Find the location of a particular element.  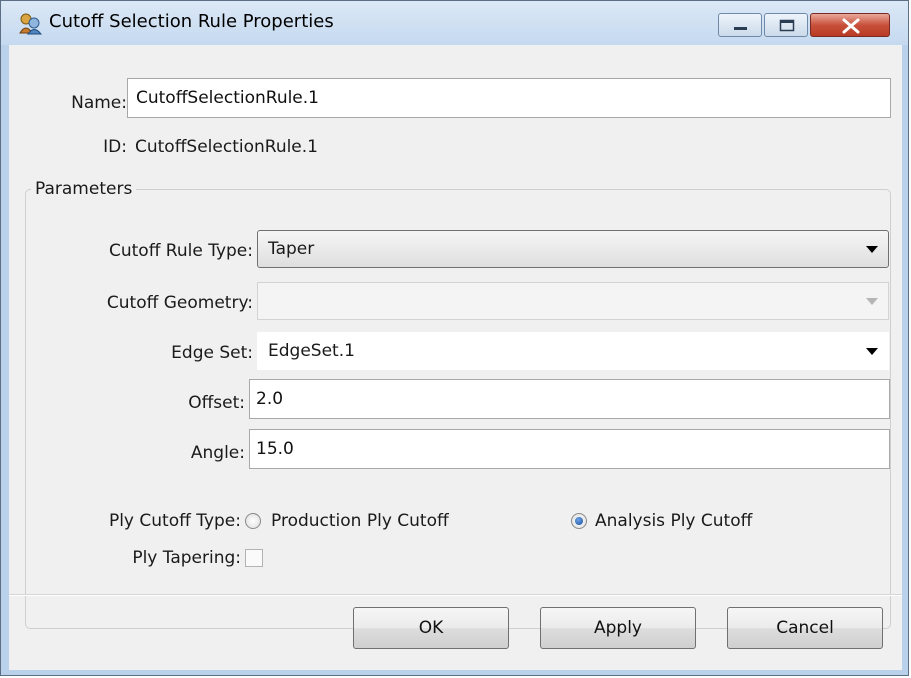

maximize-button is located at coordinates (786, 25).